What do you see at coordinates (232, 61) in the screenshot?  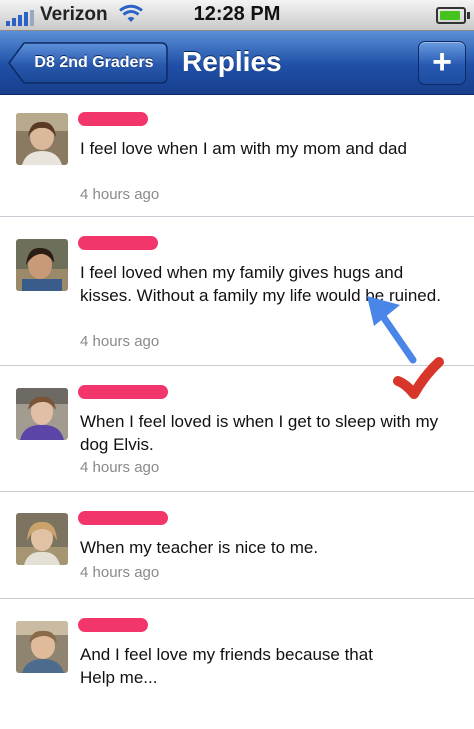 I see `page-title: Replies` at bounding box center [232, 61].